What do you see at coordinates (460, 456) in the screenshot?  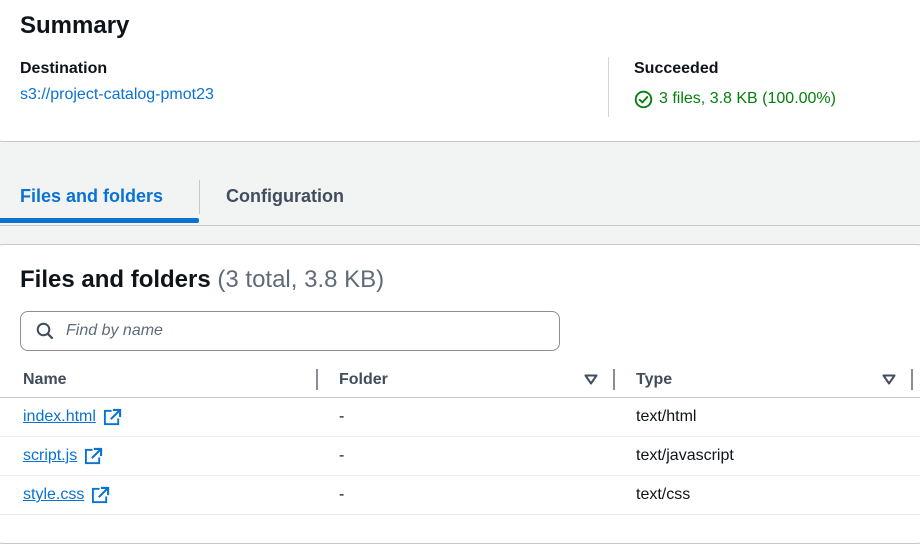 I see `table-row: script.js - text/javascript` at bounding box center [460, 456].